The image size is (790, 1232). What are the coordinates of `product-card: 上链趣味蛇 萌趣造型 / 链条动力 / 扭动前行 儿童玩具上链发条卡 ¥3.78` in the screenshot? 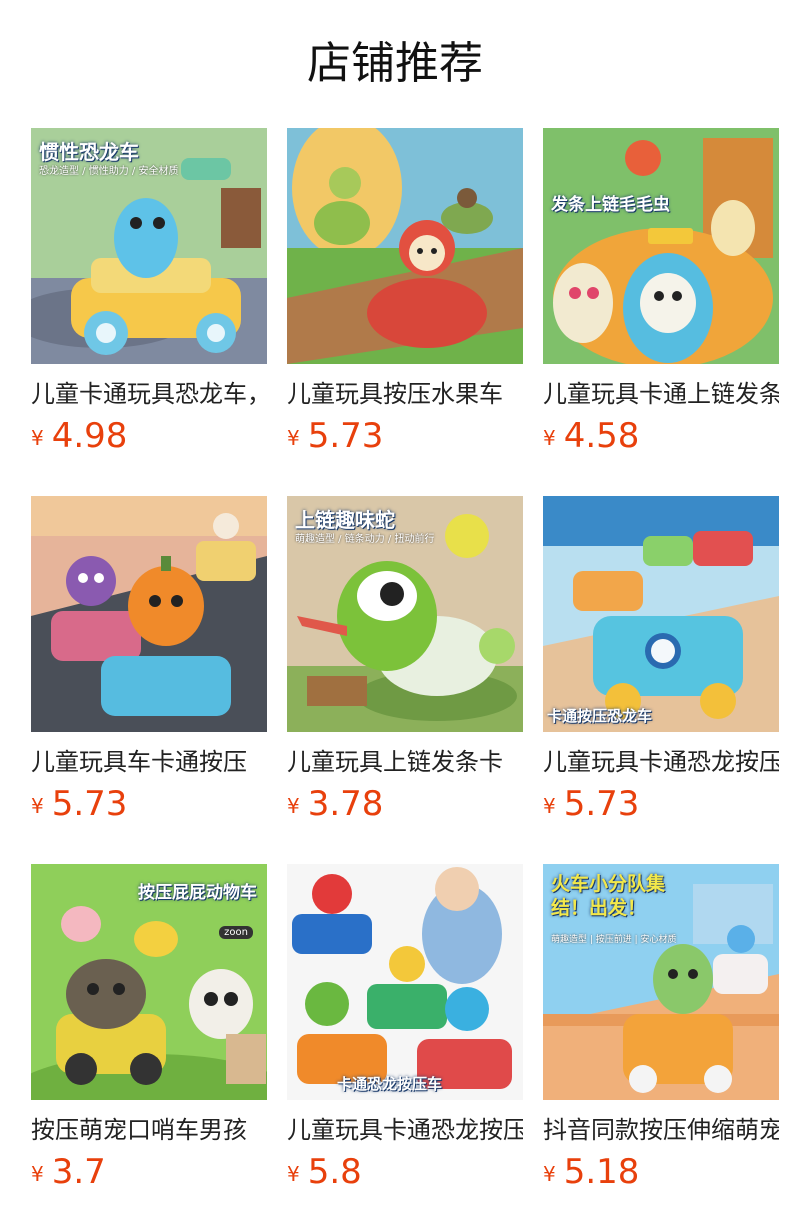 It's located at (405, 680).